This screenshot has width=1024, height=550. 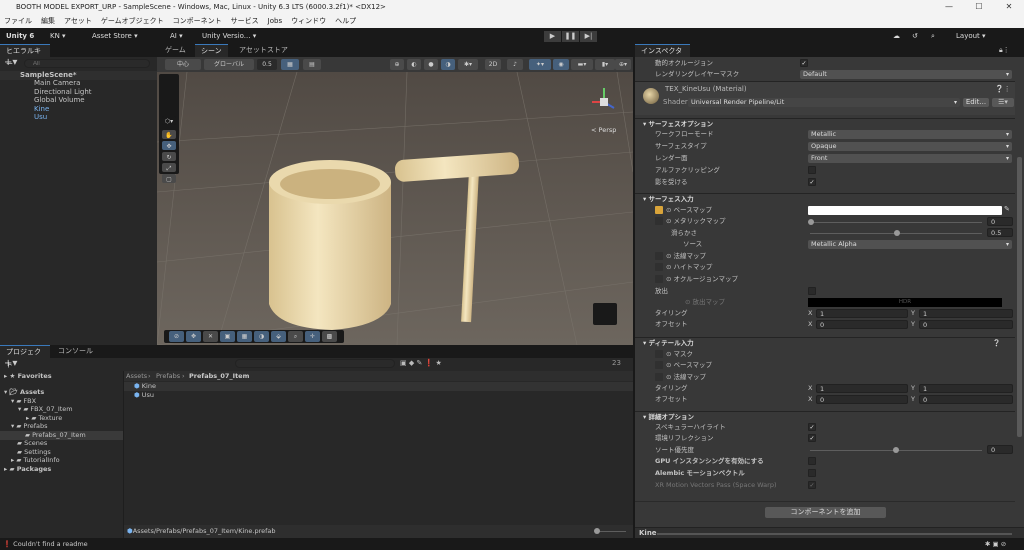 I want to click on maximize-button: ☐, so click(x=979, y=7).